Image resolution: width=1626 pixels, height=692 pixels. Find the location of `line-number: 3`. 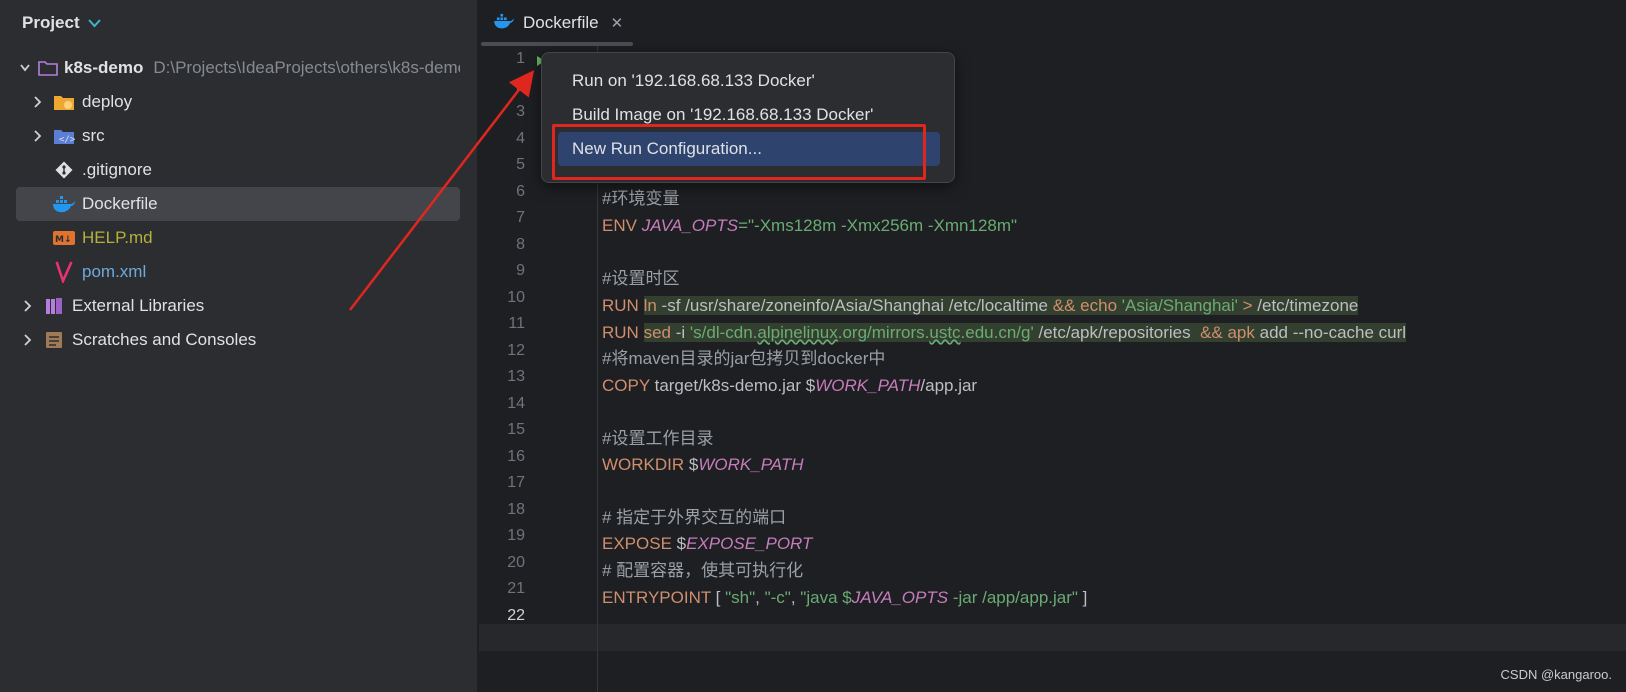

line-number: 3 is located at coordinates (520, 111).